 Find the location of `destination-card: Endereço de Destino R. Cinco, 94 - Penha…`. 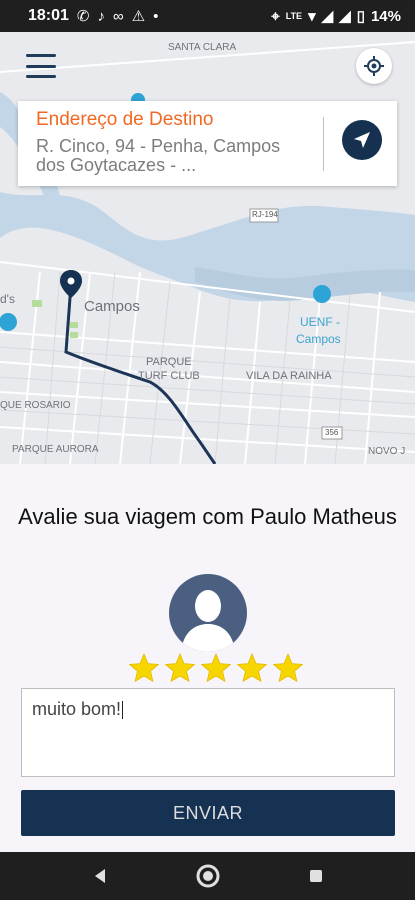

destination-card: Endereço de Destino R. Cinco, 94 - Penha… is located at coordinates (207, 143).